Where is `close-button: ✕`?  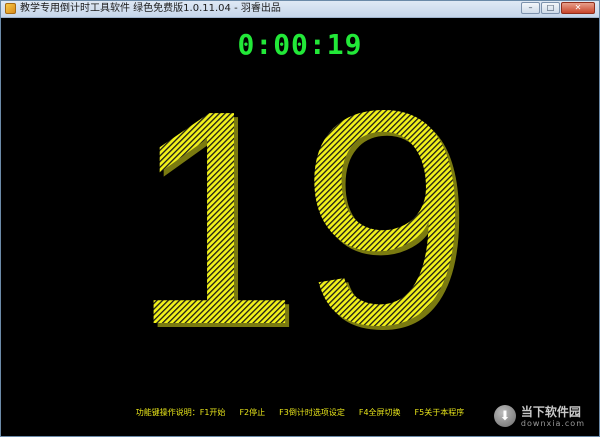
close-button: ✕ is located at coordinates (578, 8).